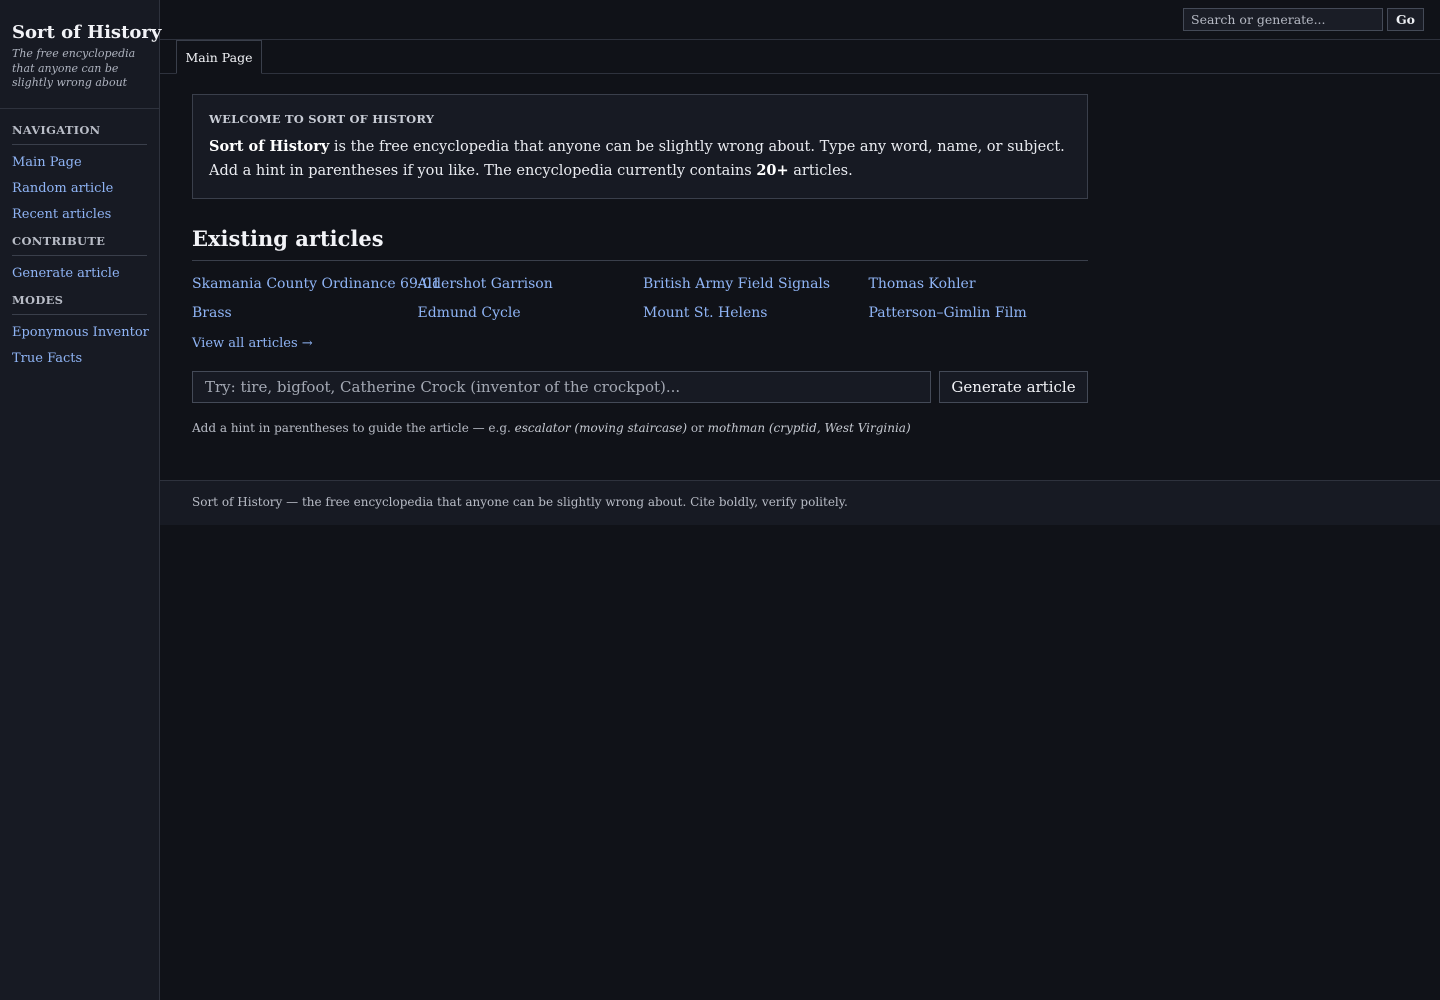 The width and height of the screenshot is (1440, 1000). What do you see at coordinates (79, 219) in the screenshot?
I see `sidebar-item-recent-articles: Recent articles` at bounding box center [79, 219].